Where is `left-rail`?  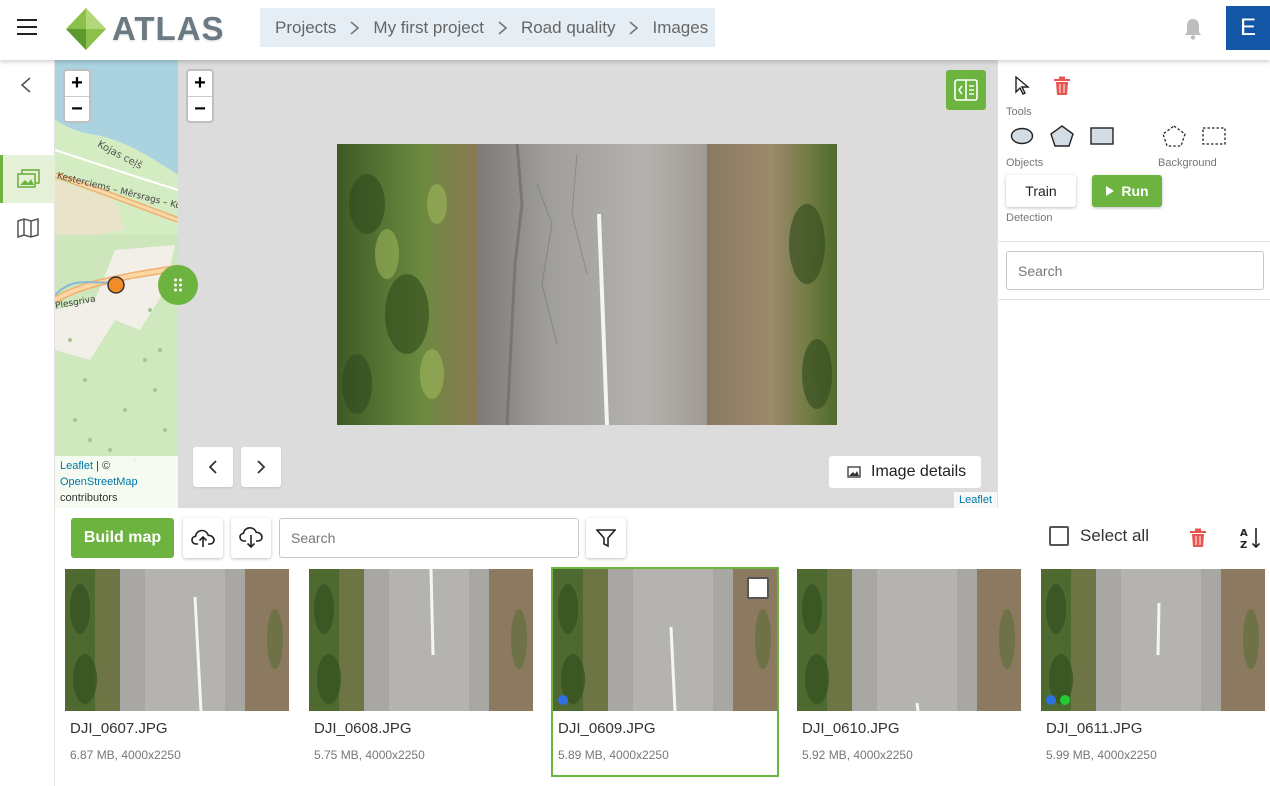 left-rail is located at coordinates (27, 423).